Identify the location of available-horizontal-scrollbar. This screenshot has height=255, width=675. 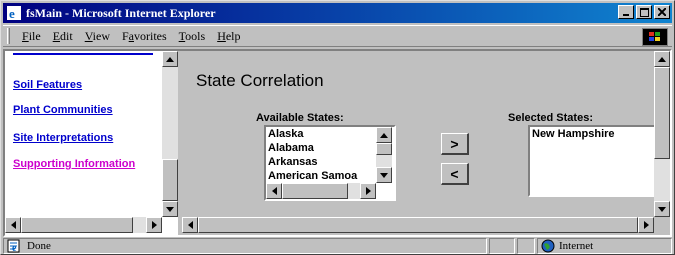
(321, 191).